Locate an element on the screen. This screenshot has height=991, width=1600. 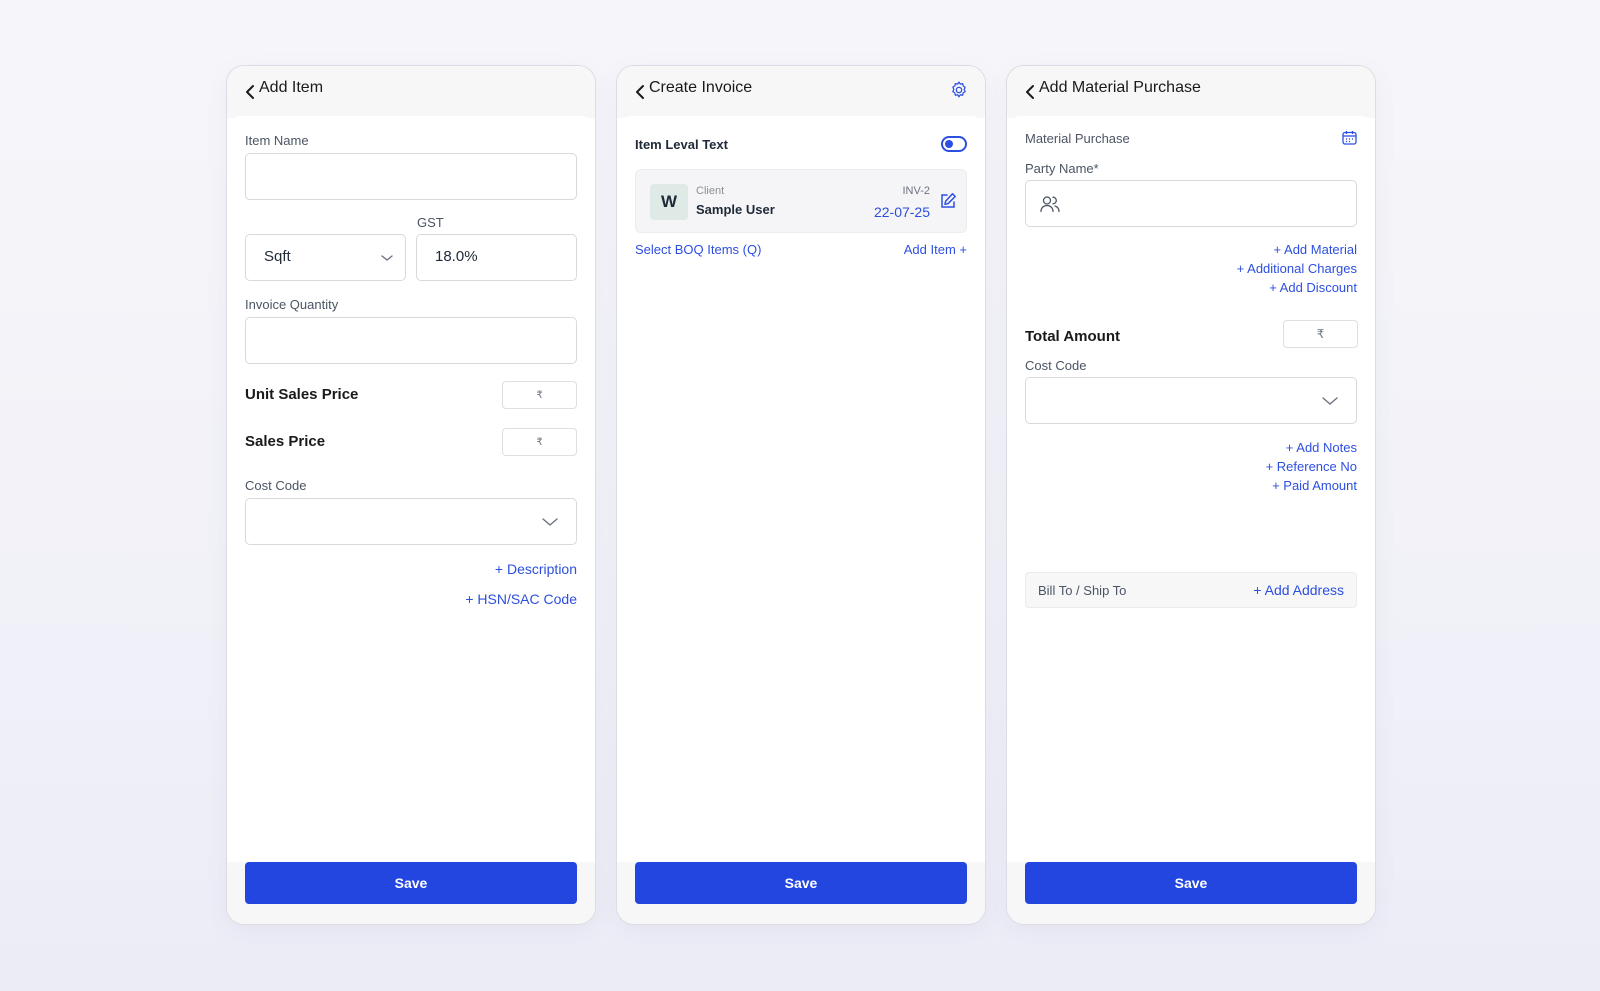
select-boq-items-link: Select BOQ Items (Q) is located at coordinates (698, 249).